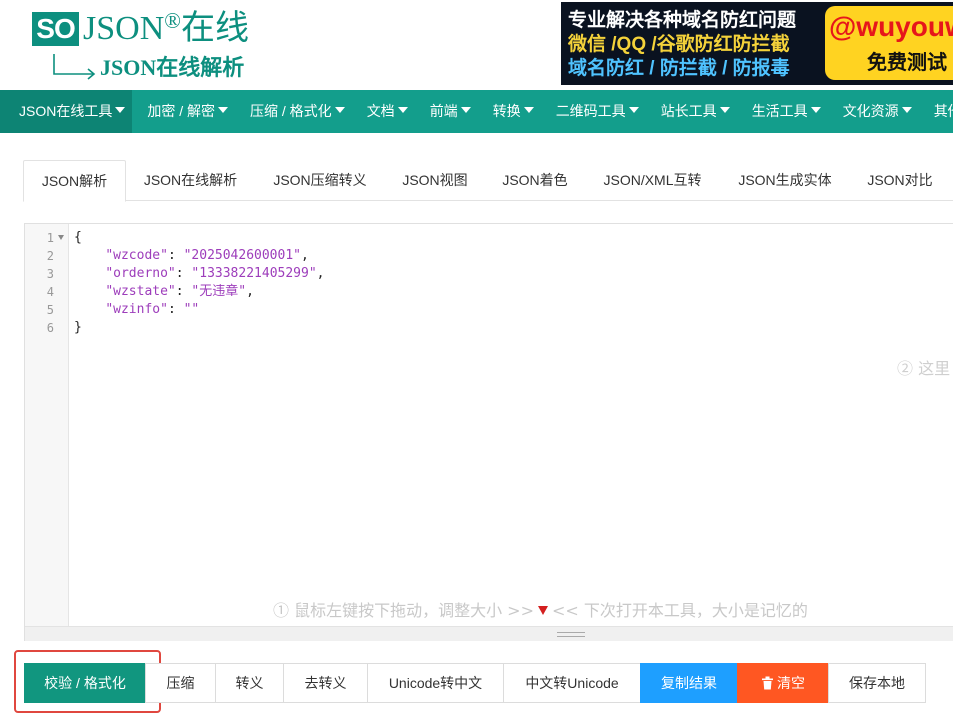 The height and width of the screenshot is (725, 953). Describe the element at coordinates (140, 291) in the screenshot. I see `json-key: "wzstate"` at that location.